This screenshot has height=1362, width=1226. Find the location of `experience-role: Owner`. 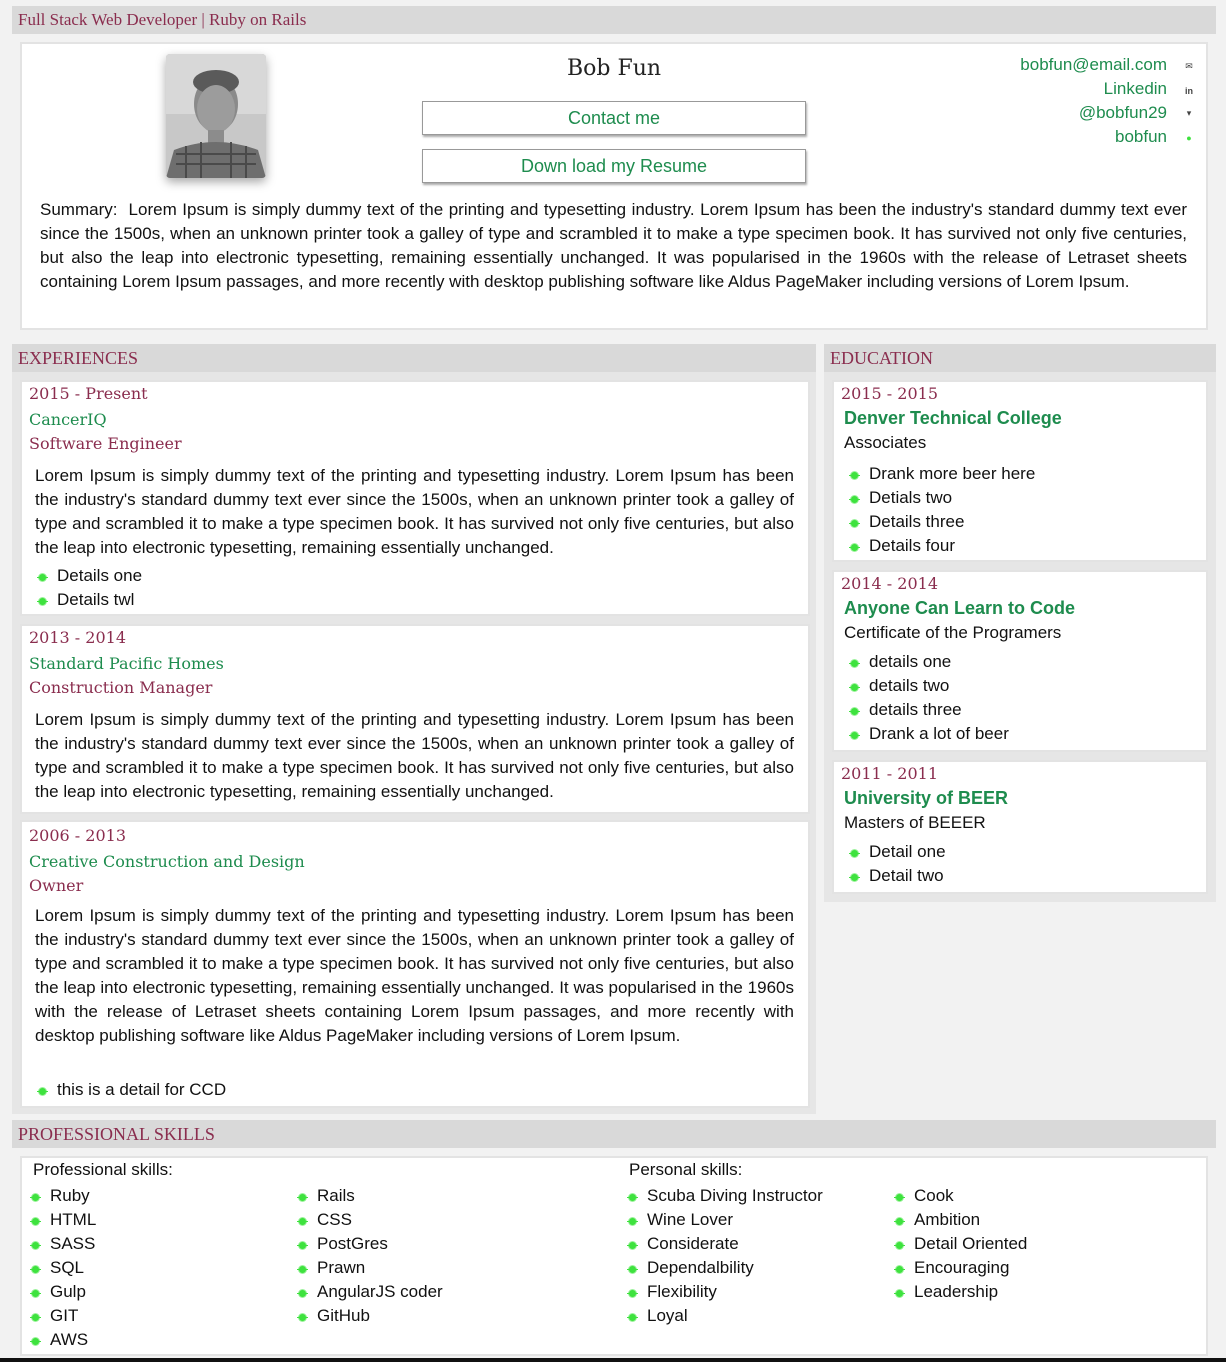

experience-role: Owner is located at coordinates (56, 885).